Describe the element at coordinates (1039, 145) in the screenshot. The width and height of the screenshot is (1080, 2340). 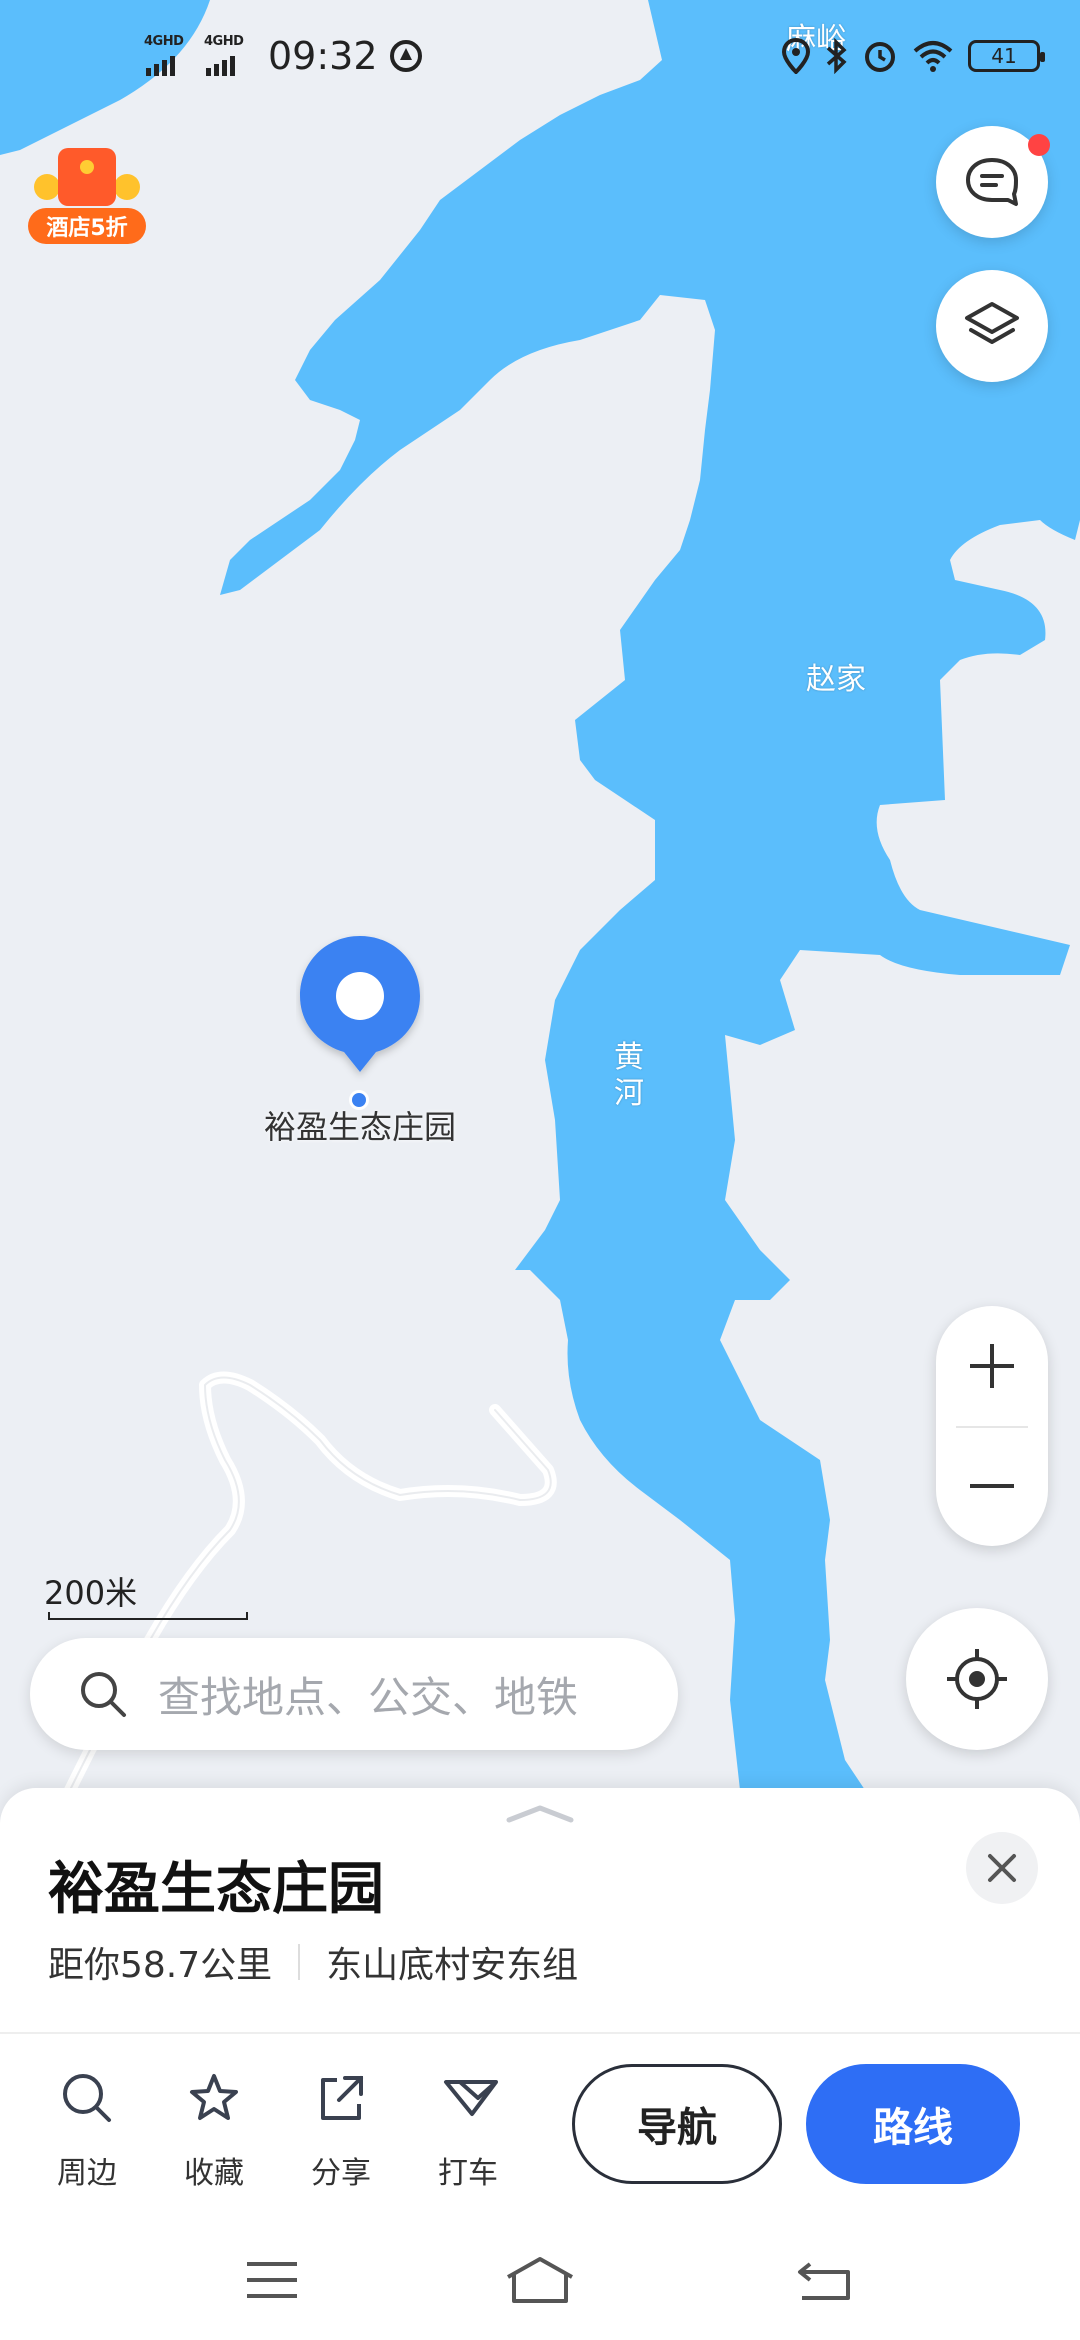
I see `unread-dot` at that location.